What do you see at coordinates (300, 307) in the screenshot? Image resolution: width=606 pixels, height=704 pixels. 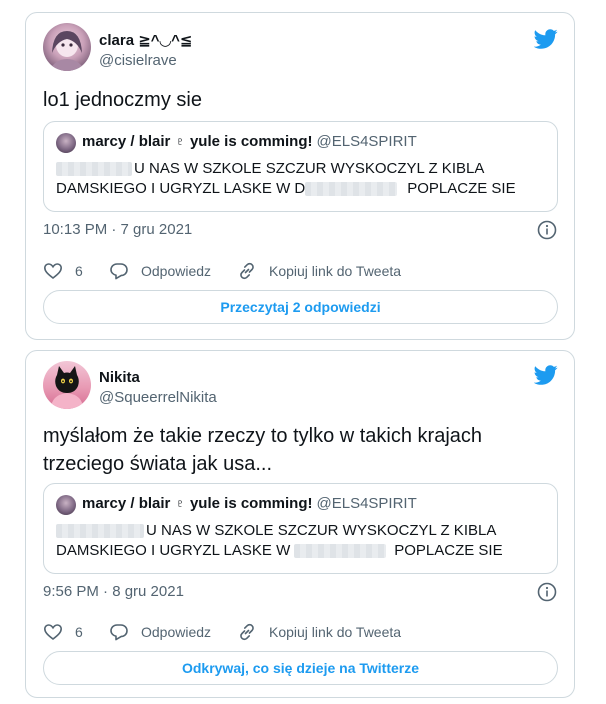 I see `read-replies-button: Przeczytaj 2 odpowiedzi` at bounding box center [300, 307].